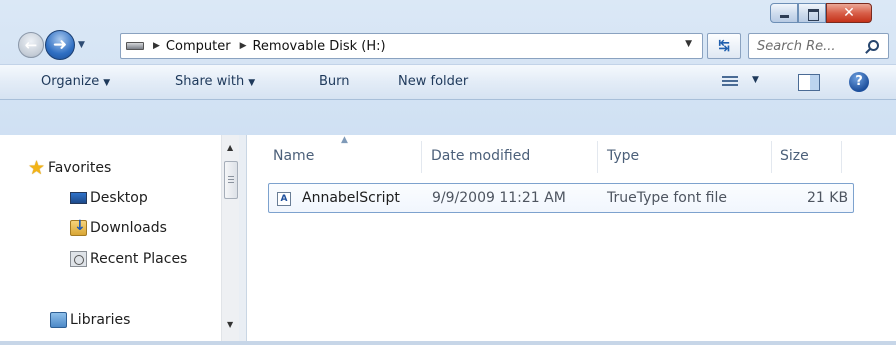 The width and height of the screenshot is (896, 345). Describe the element at coordinates (812, 13) in the screenshot. I see `maximize-button` at that location.